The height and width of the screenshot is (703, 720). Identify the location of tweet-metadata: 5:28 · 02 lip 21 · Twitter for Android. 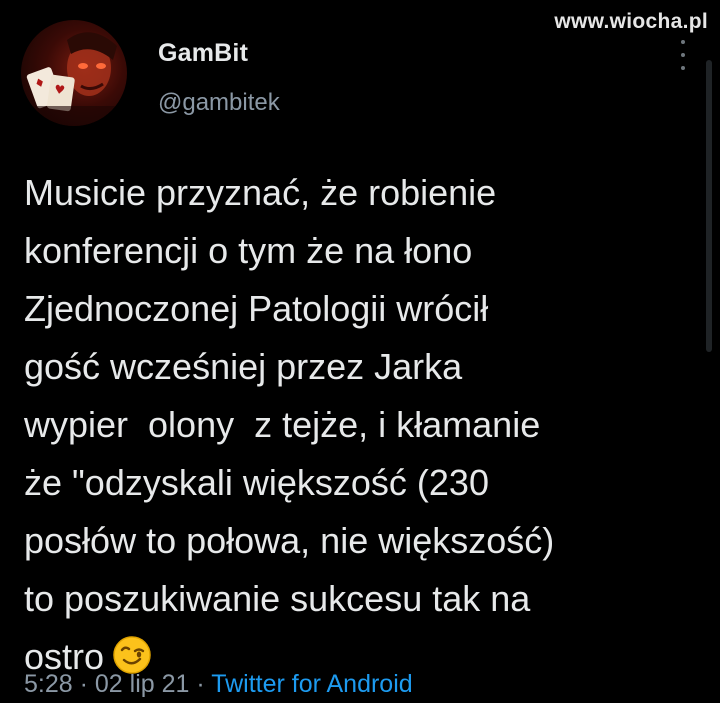
(218, 684).